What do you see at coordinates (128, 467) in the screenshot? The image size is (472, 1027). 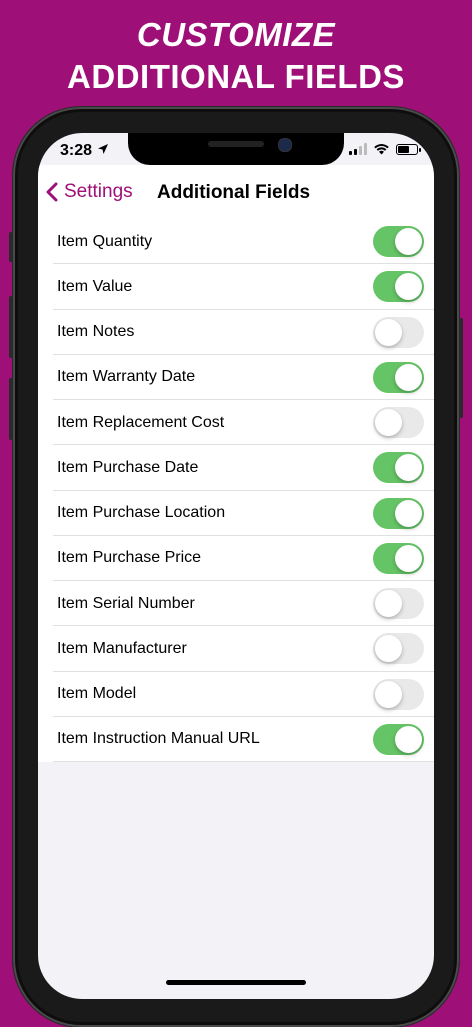 I see `field-label: Item Purchase Date` at bounding box center [128, 467].